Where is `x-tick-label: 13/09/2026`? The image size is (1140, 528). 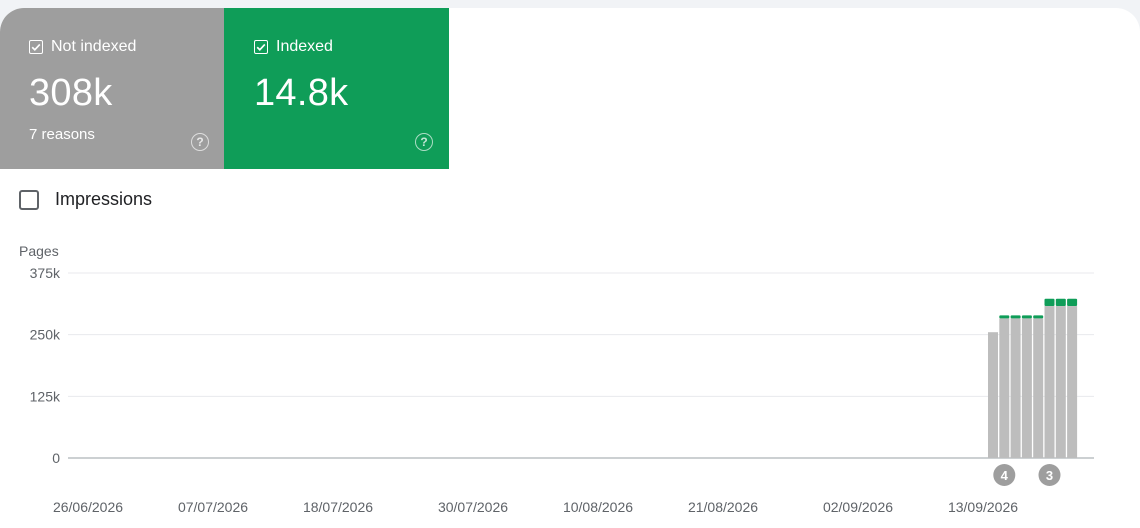
x-tick-label: 13/09/2026 is located at coordinates (983, 507).